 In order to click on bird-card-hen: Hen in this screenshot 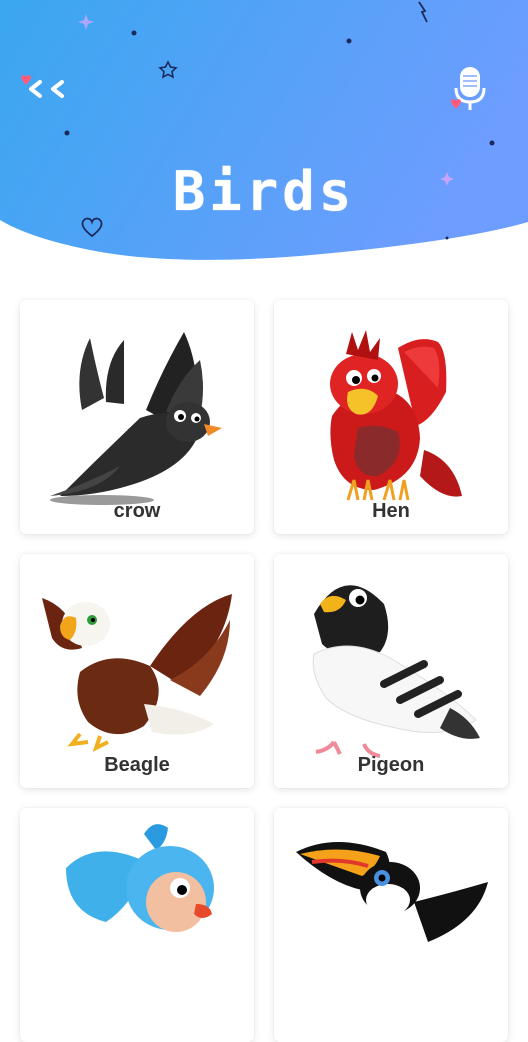, I will do `click(391, 417)`.